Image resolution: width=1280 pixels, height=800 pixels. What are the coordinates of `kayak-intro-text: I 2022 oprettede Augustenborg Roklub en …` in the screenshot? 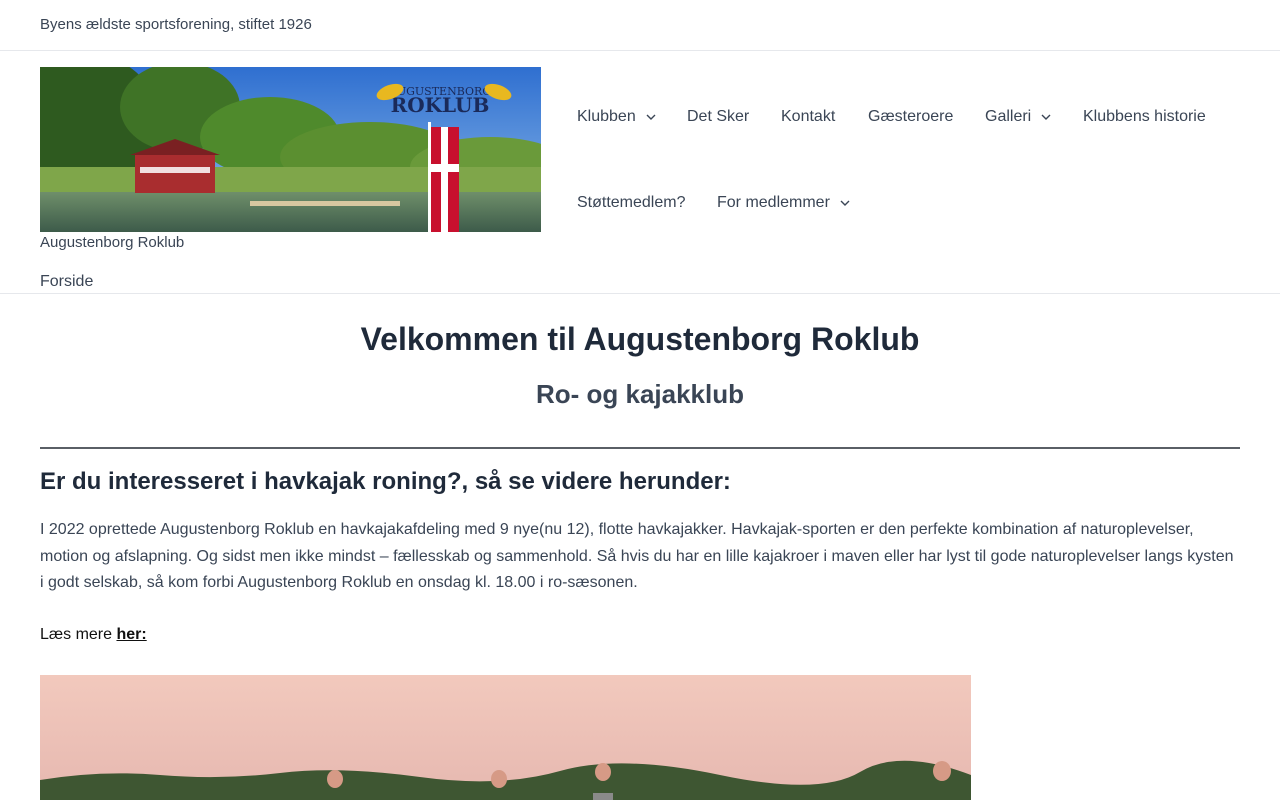 It's located at (637, 556).